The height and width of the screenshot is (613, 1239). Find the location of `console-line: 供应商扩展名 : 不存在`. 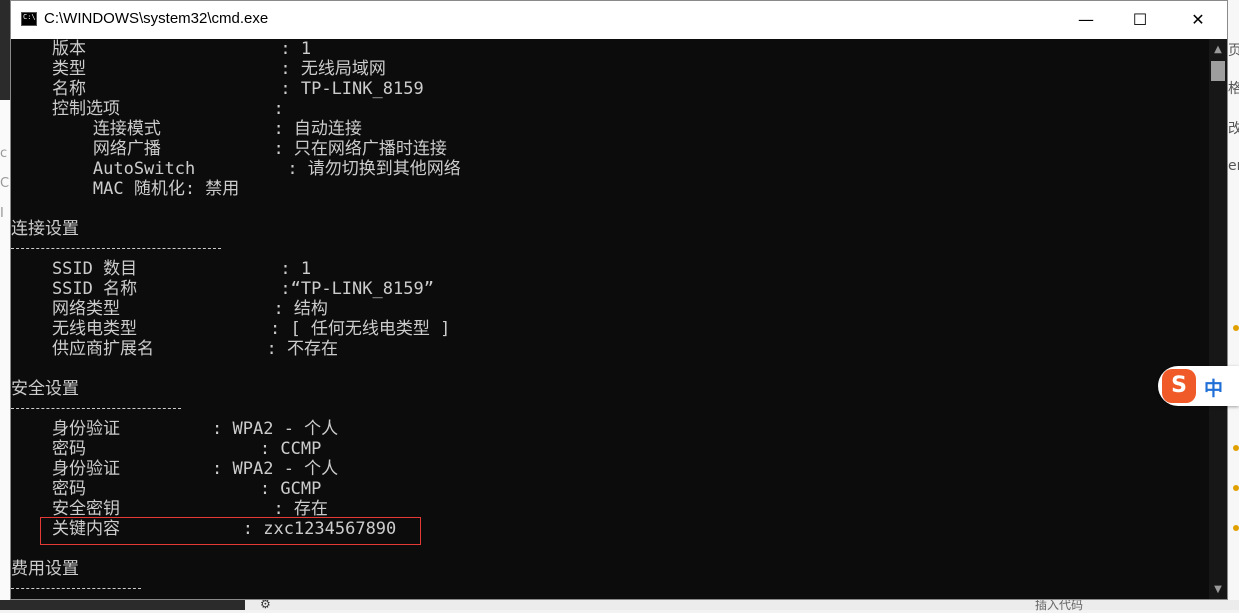

console-line: 供应商扩展名 : 不存在 is located at coordinates (174, 349).